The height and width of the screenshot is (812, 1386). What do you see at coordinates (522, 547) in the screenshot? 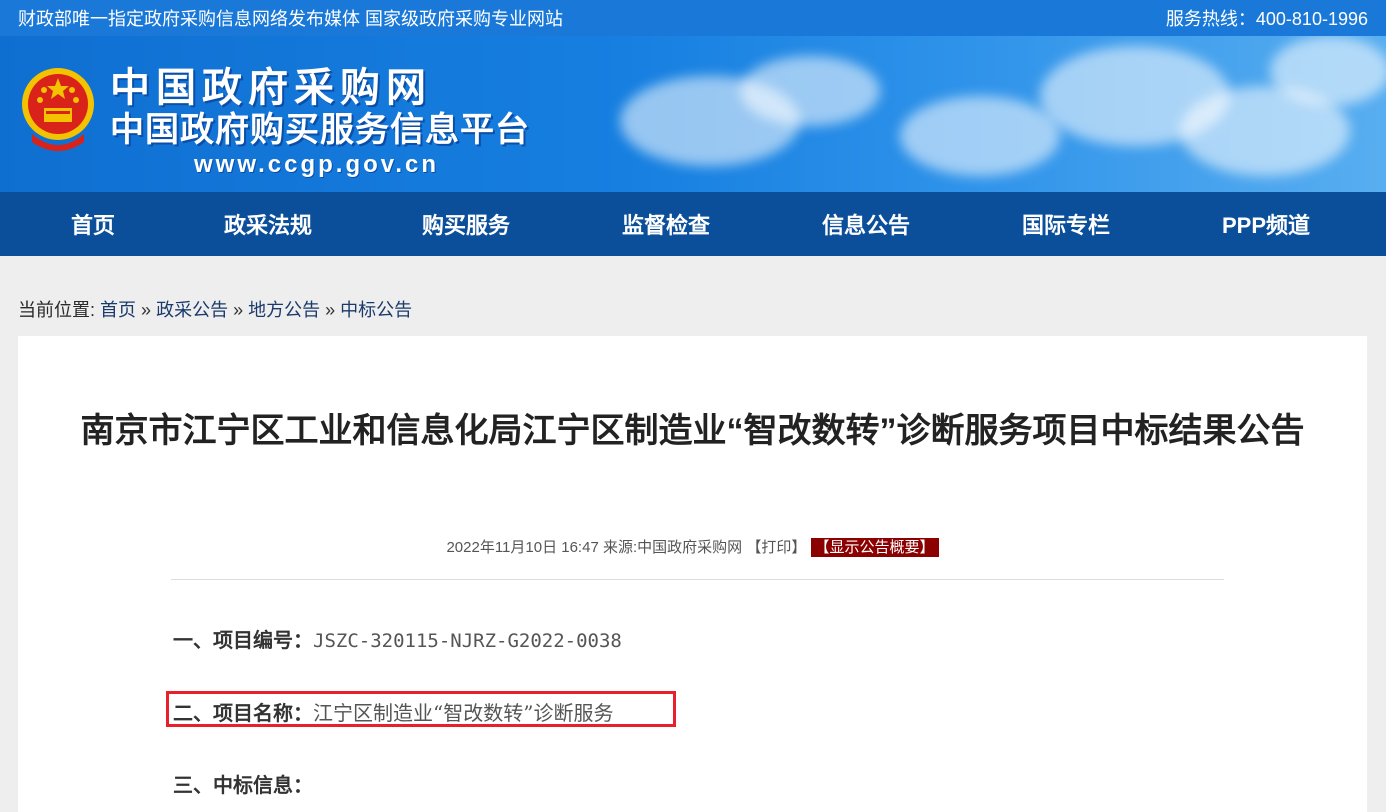
I see `publish-date: 2022年11月10日 16:47` at bounding box center [522, 547].